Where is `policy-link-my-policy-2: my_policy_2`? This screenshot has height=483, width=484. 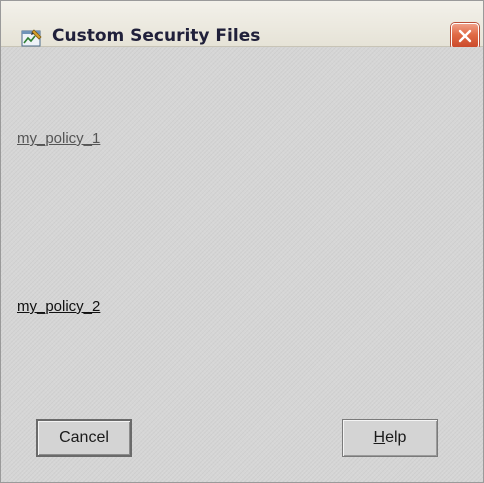 policy-link-my-policy-2: my_policy_2 is located at coordinates (58, 306).